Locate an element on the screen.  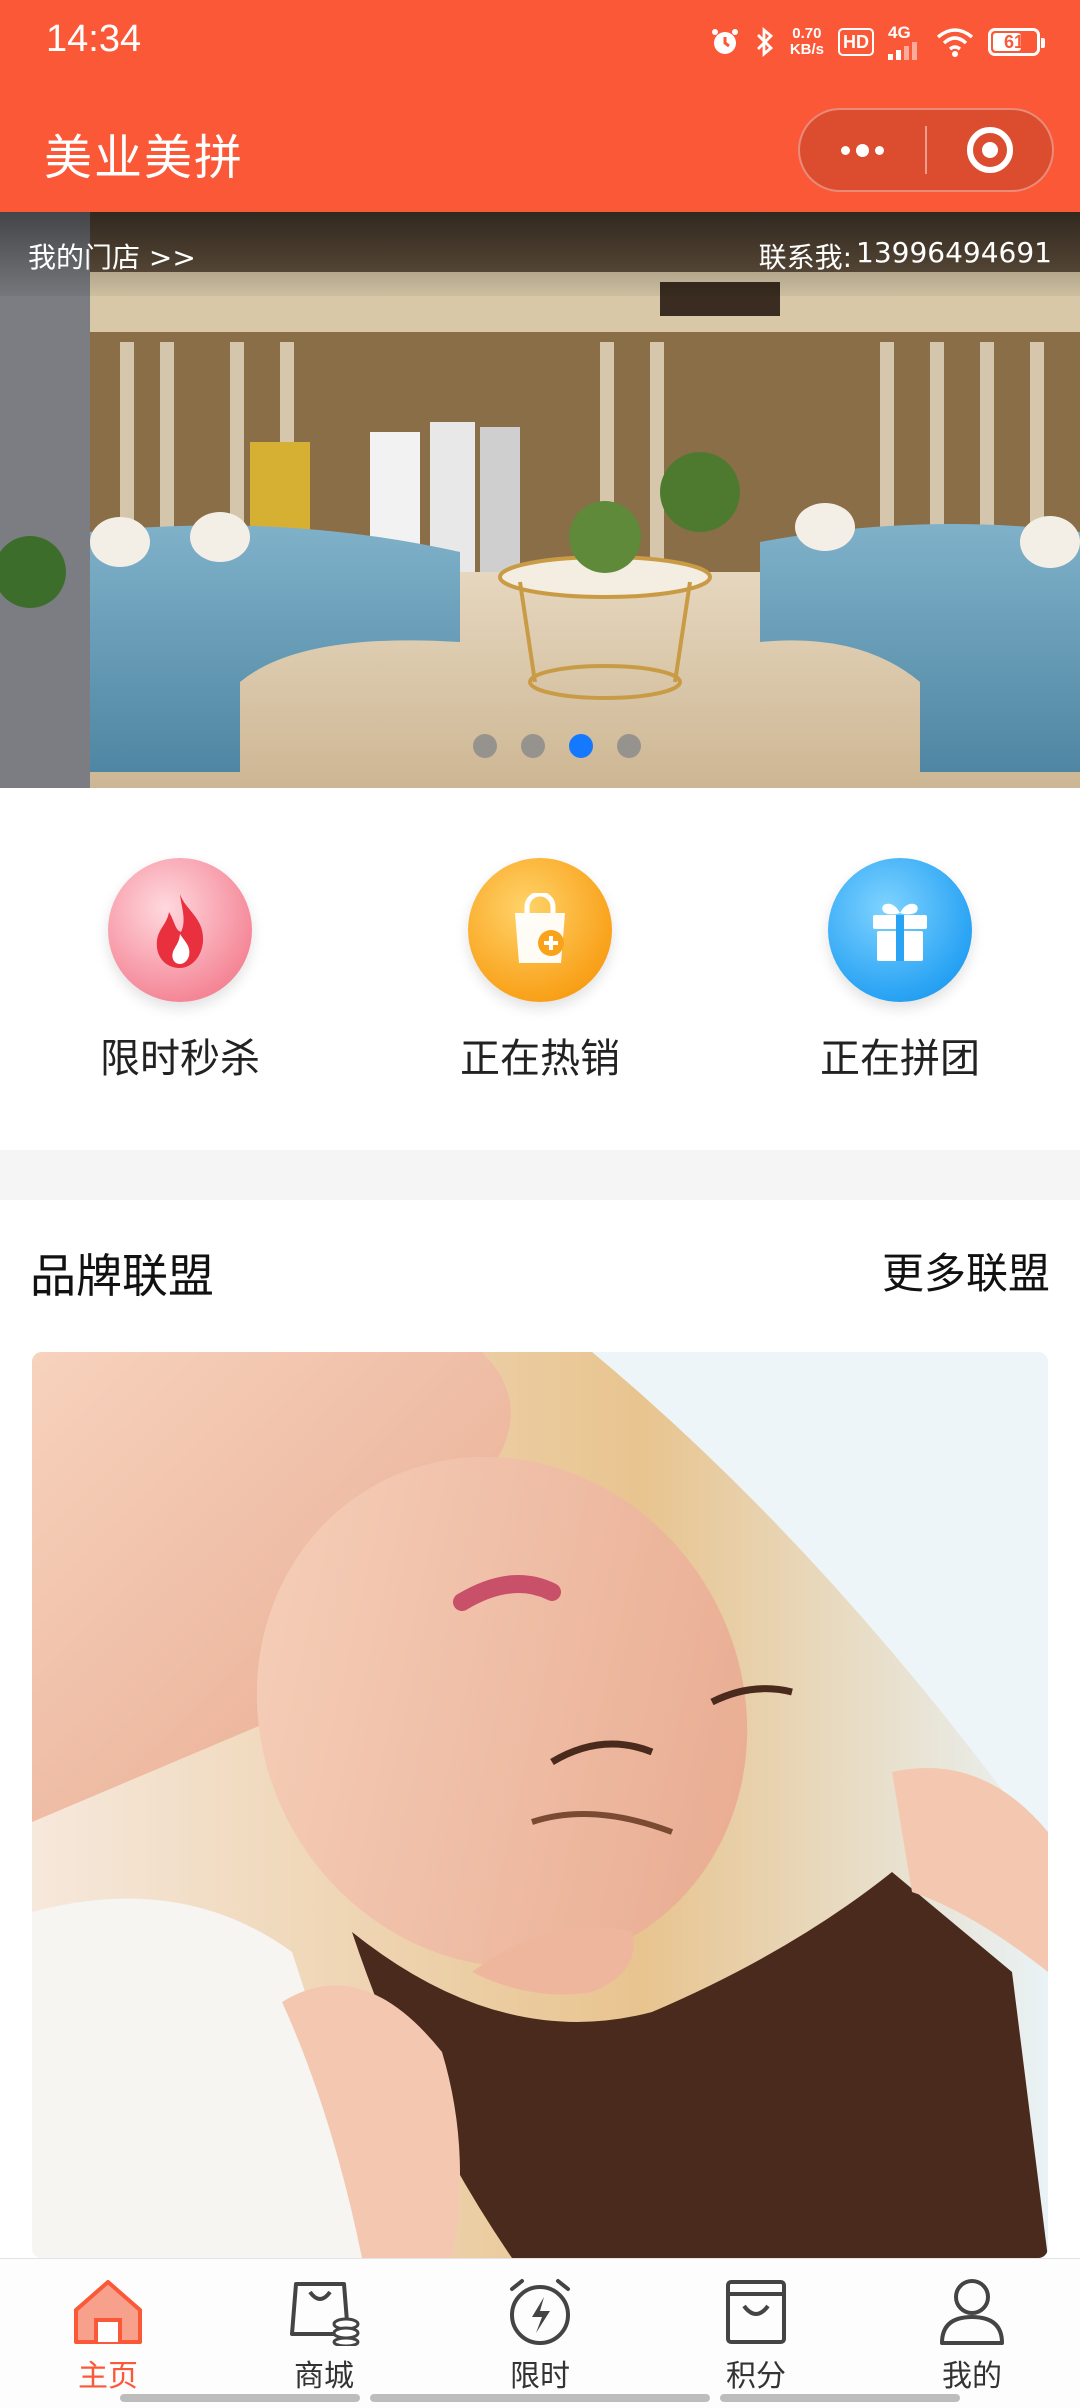
battery-icon: 61 is located at coordinates (1016, 42).